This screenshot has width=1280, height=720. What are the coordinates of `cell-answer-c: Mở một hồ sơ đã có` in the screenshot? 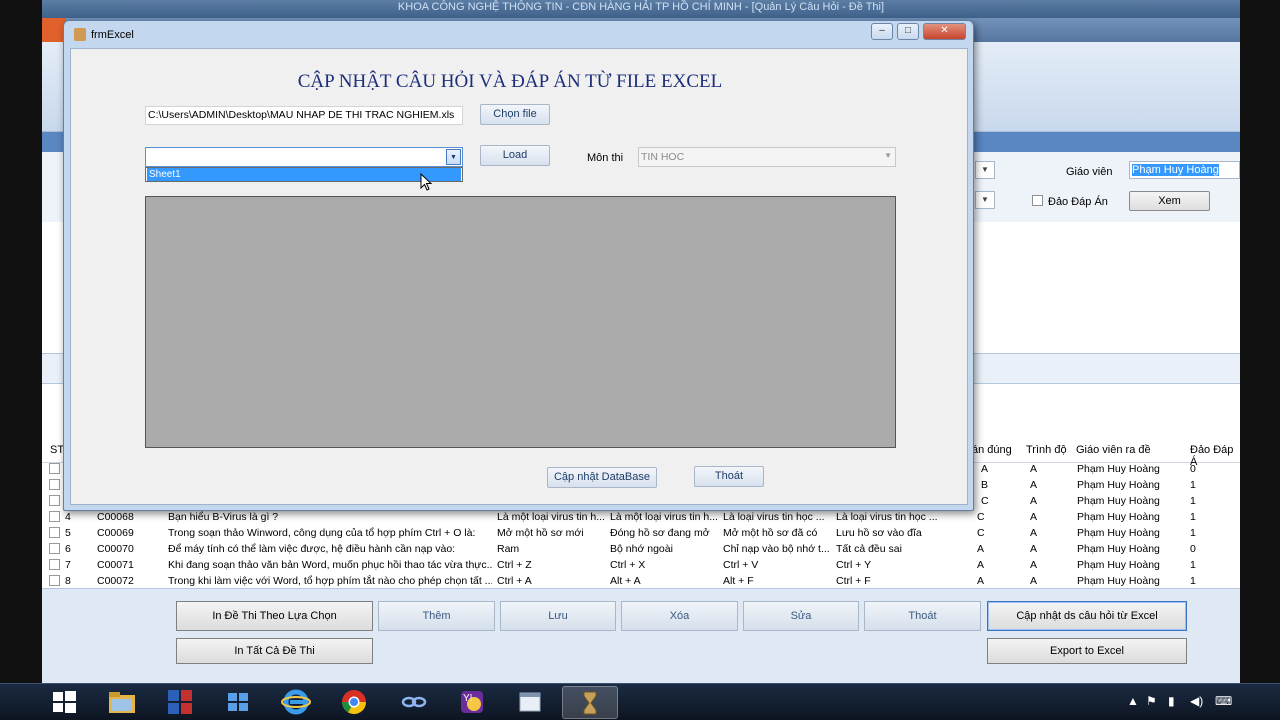 It's located at (770, 533).